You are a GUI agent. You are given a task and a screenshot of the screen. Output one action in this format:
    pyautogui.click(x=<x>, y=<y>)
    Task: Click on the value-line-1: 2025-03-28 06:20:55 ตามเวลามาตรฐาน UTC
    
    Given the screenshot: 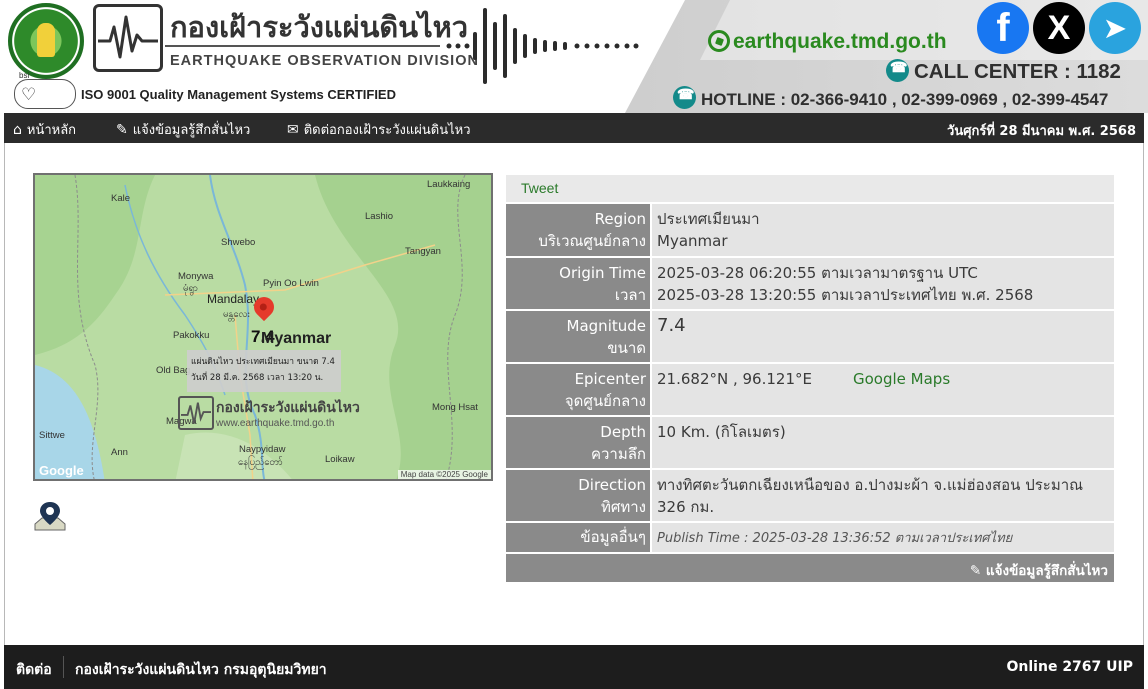 What is the action you would take?
    pyautogui.click(x=817, y=273)
    